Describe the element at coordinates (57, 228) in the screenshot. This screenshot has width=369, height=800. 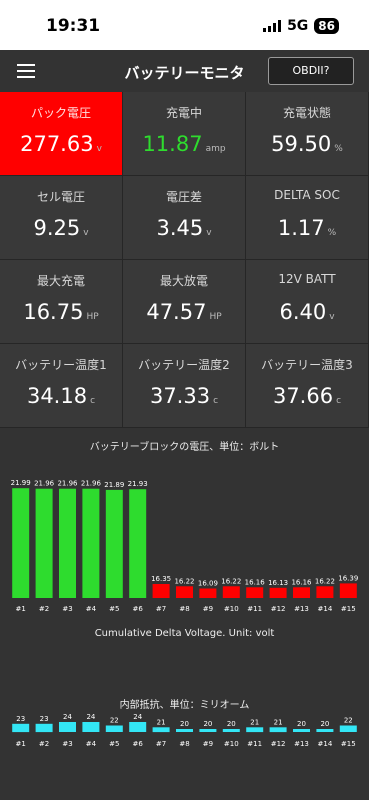
I see `metric-value: 9.25` at that location.